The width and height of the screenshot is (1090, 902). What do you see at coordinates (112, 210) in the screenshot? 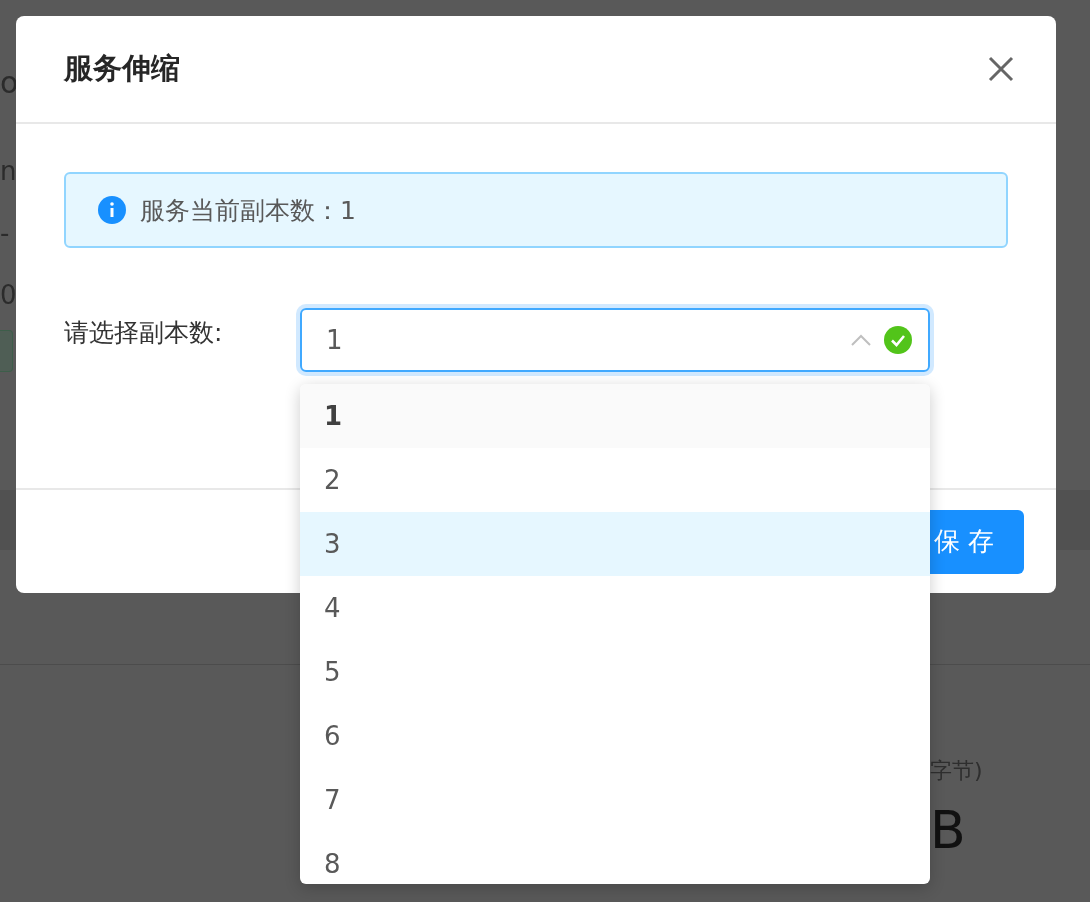
I see `info-icon` at bounding box center [112, 210].